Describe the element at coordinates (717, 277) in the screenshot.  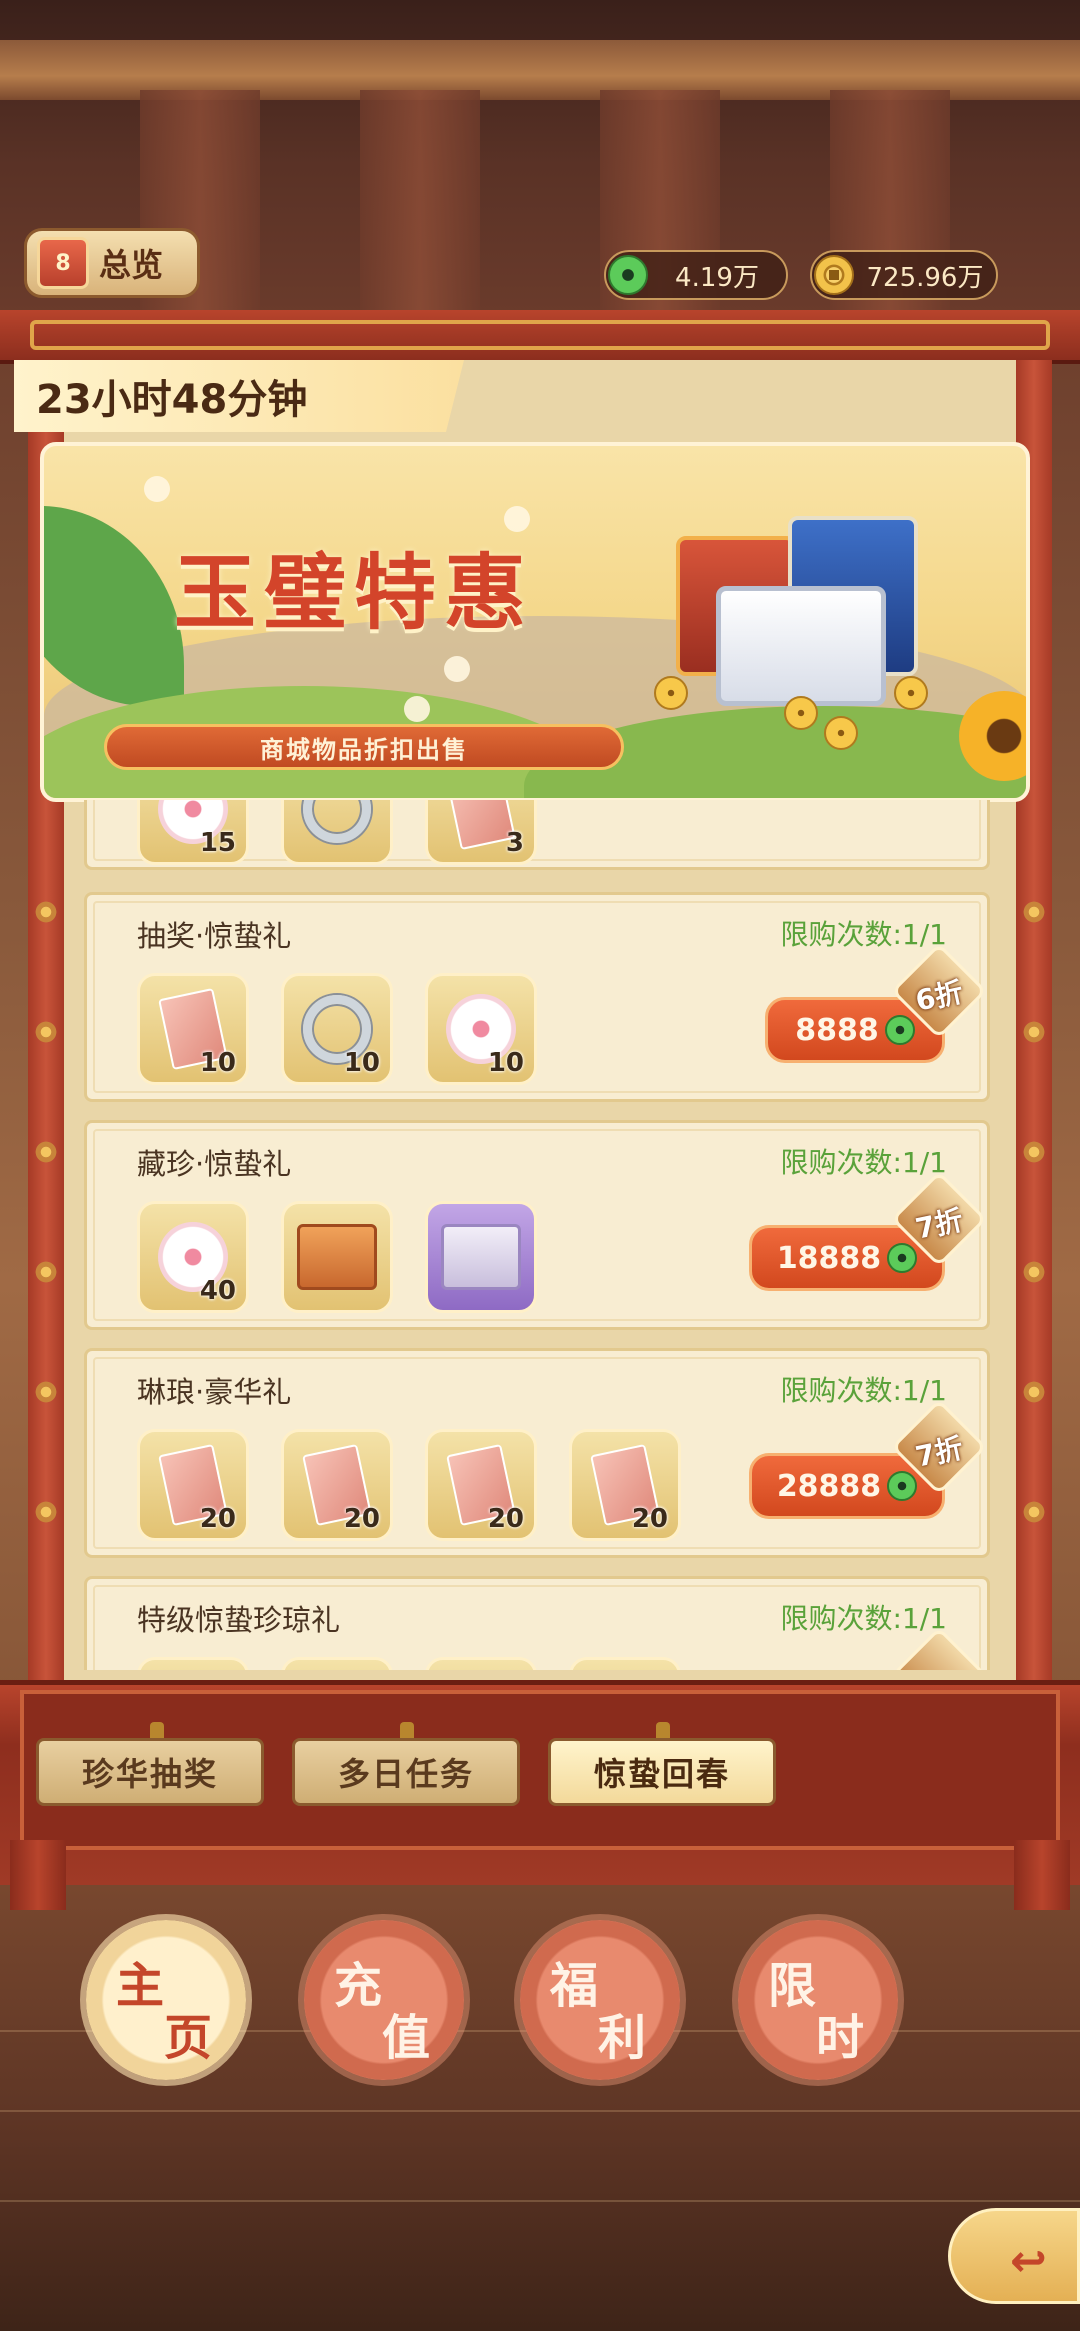
I see `jade-currency-value: 4.19万` at that location.